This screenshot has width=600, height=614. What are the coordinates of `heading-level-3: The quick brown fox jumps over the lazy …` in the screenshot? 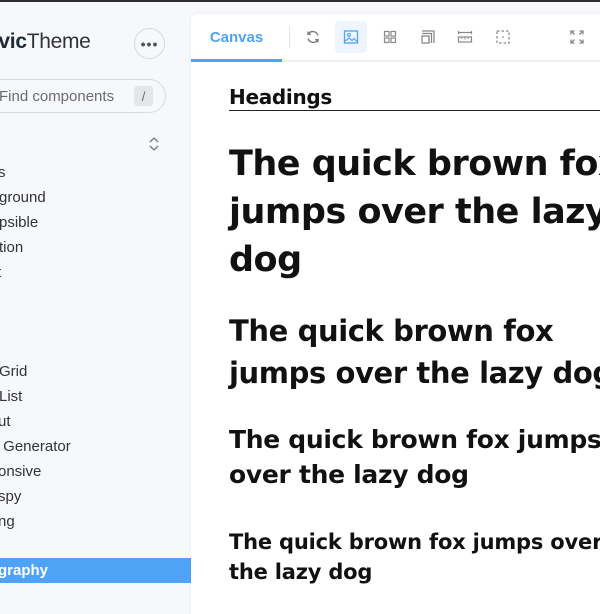 It's located at (414, 457).